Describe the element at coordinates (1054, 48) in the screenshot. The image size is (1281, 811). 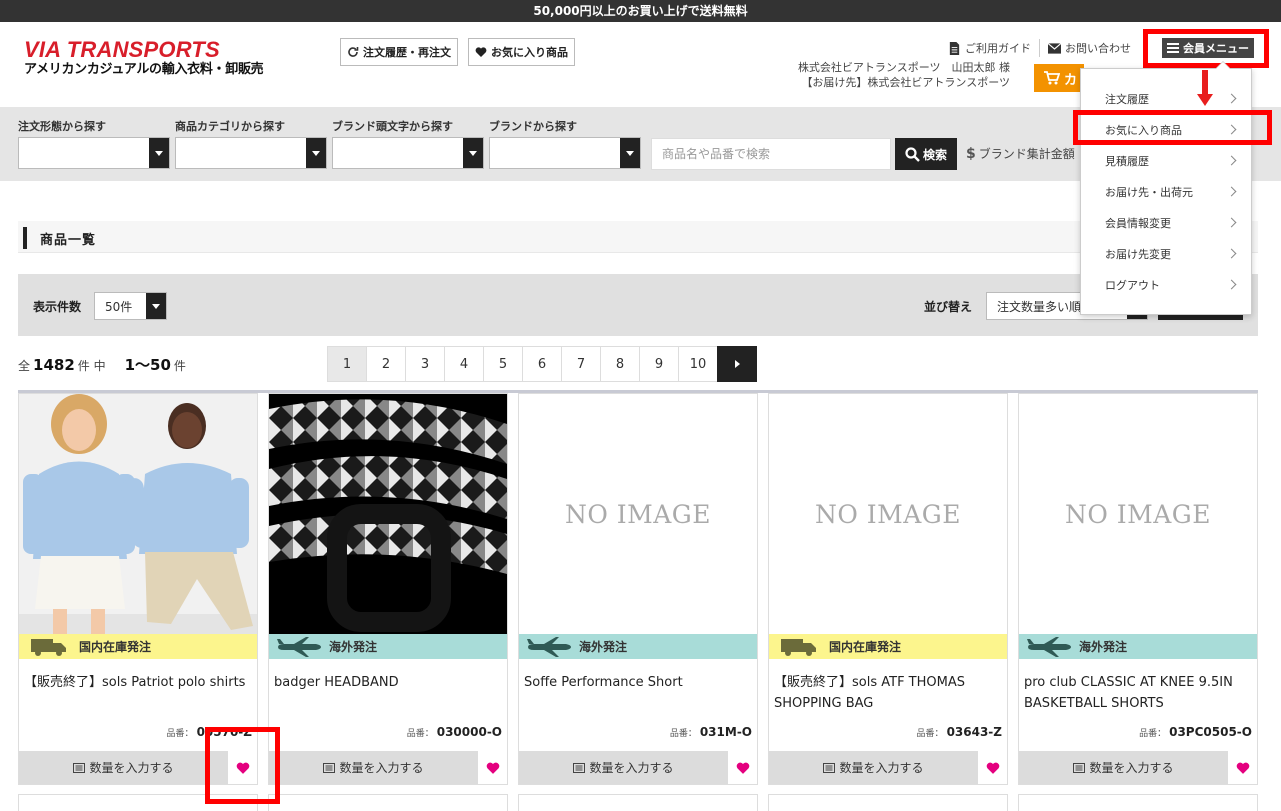
I see `envelope-icon` at that location.